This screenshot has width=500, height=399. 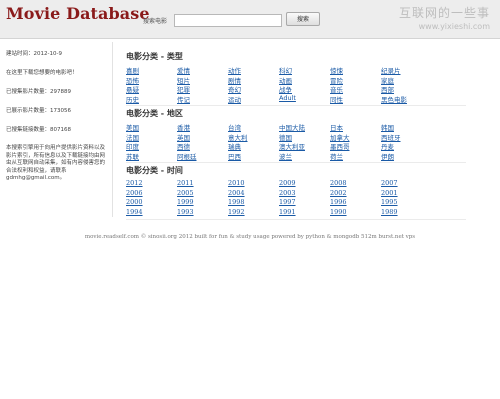 I want to click on category-link: 苏联, so click(x=132, y=156).